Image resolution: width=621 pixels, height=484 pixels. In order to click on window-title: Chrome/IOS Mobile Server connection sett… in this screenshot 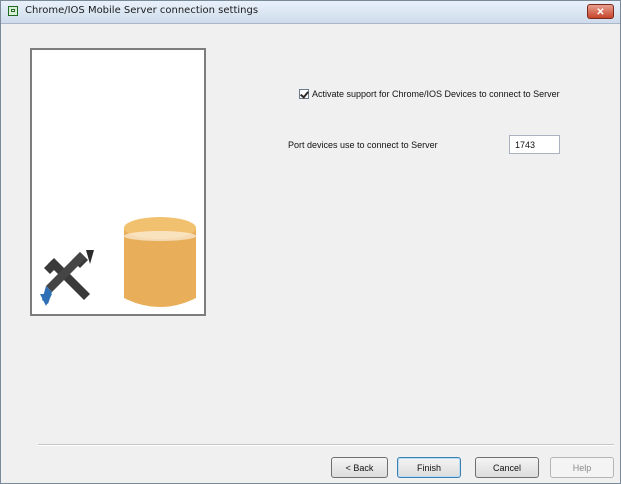, I will do `click(142, 10)`.